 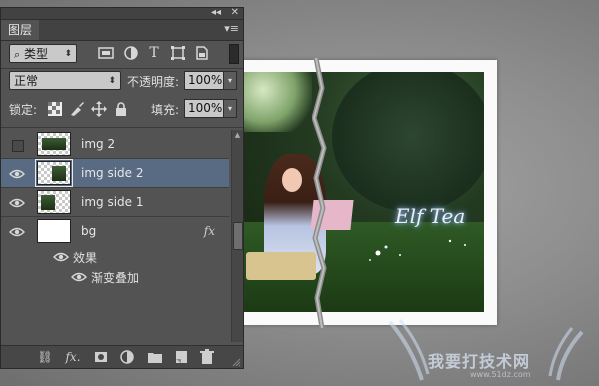 What do you see at coordinates (209, 231) in the screenshot?
I see `effects-fx-icon: fx` at bounding box center [209, 231].